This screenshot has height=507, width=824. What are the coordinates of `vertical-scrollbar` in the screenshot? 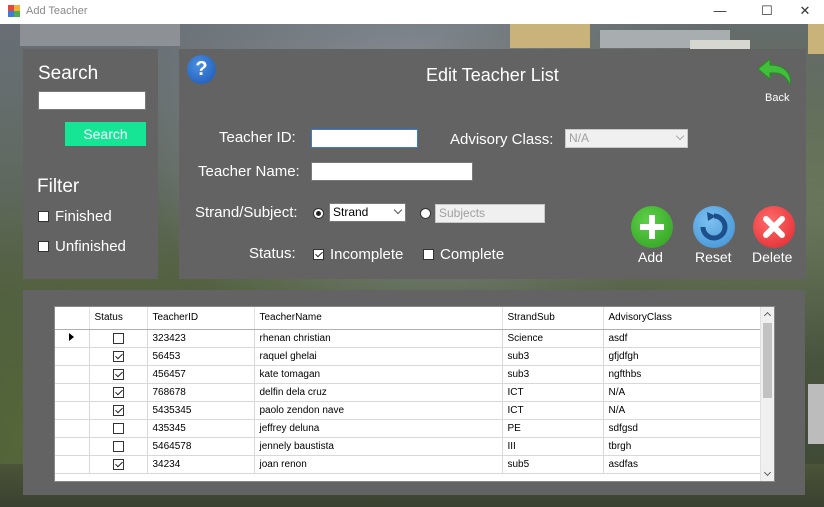 It's located at (767, 394).